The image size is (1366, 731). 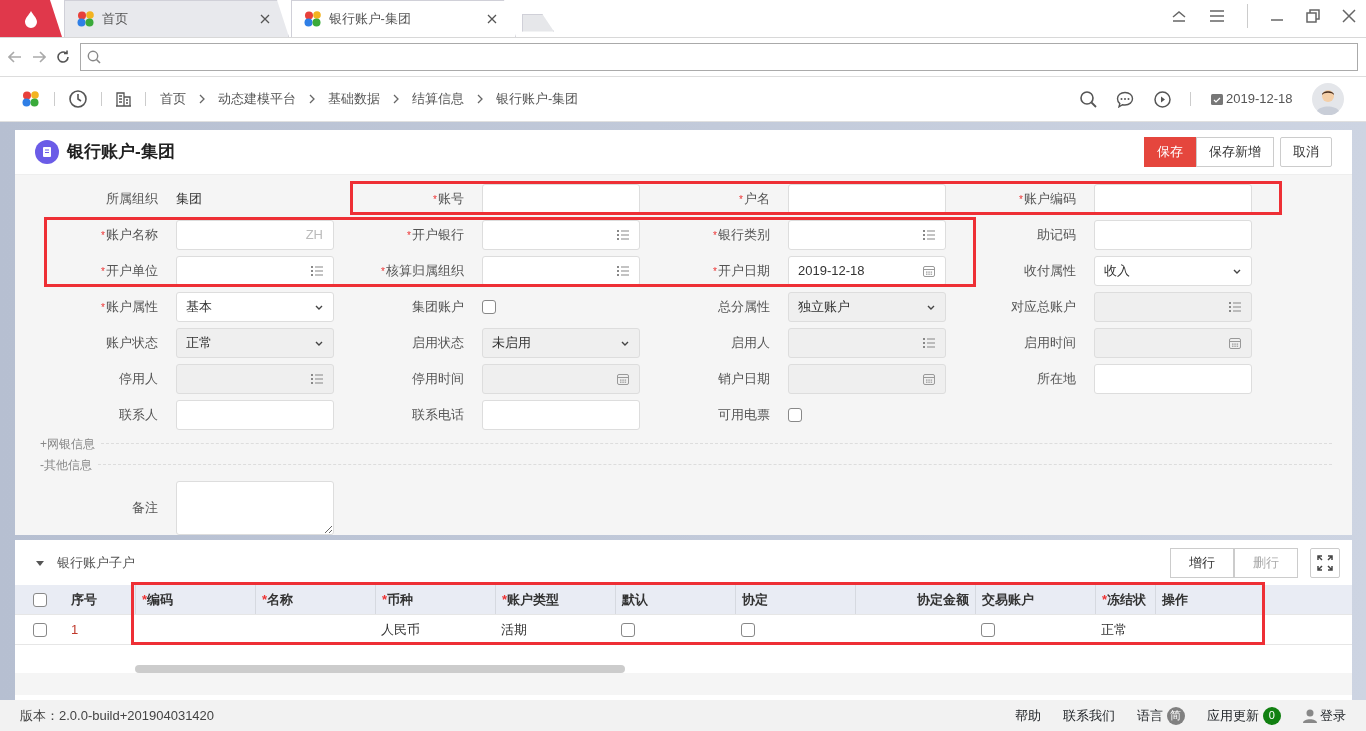 I want to click on action-button: 保存新增, so click(x=1234, y=152).